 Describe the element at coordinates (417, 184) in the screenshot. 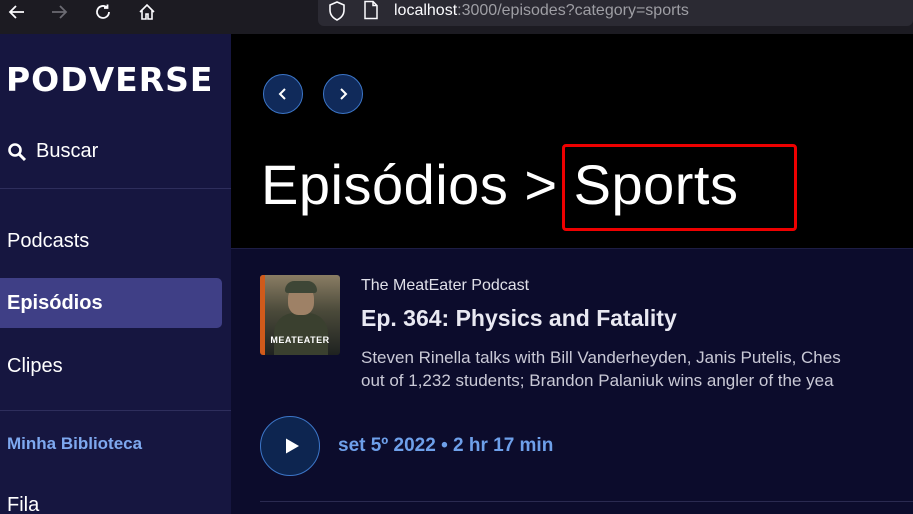

I see `page-title-prefix: Episódios >` at that location.